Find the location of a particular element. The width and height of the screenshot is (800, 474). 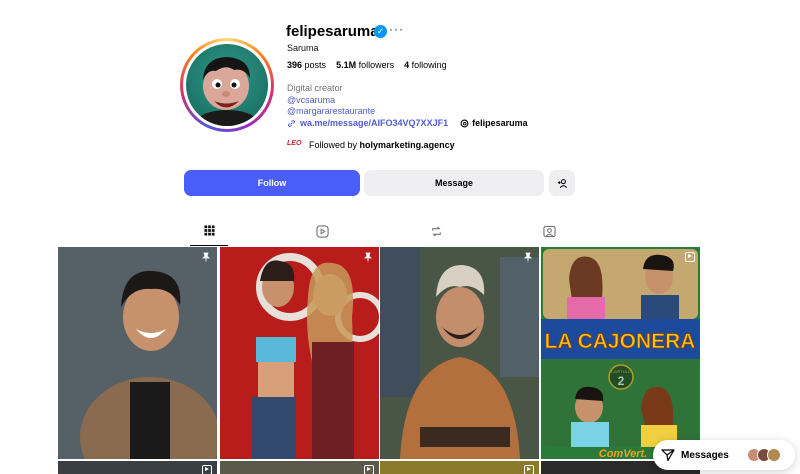

follow-button: Follow is located at coordinates (272, 183).